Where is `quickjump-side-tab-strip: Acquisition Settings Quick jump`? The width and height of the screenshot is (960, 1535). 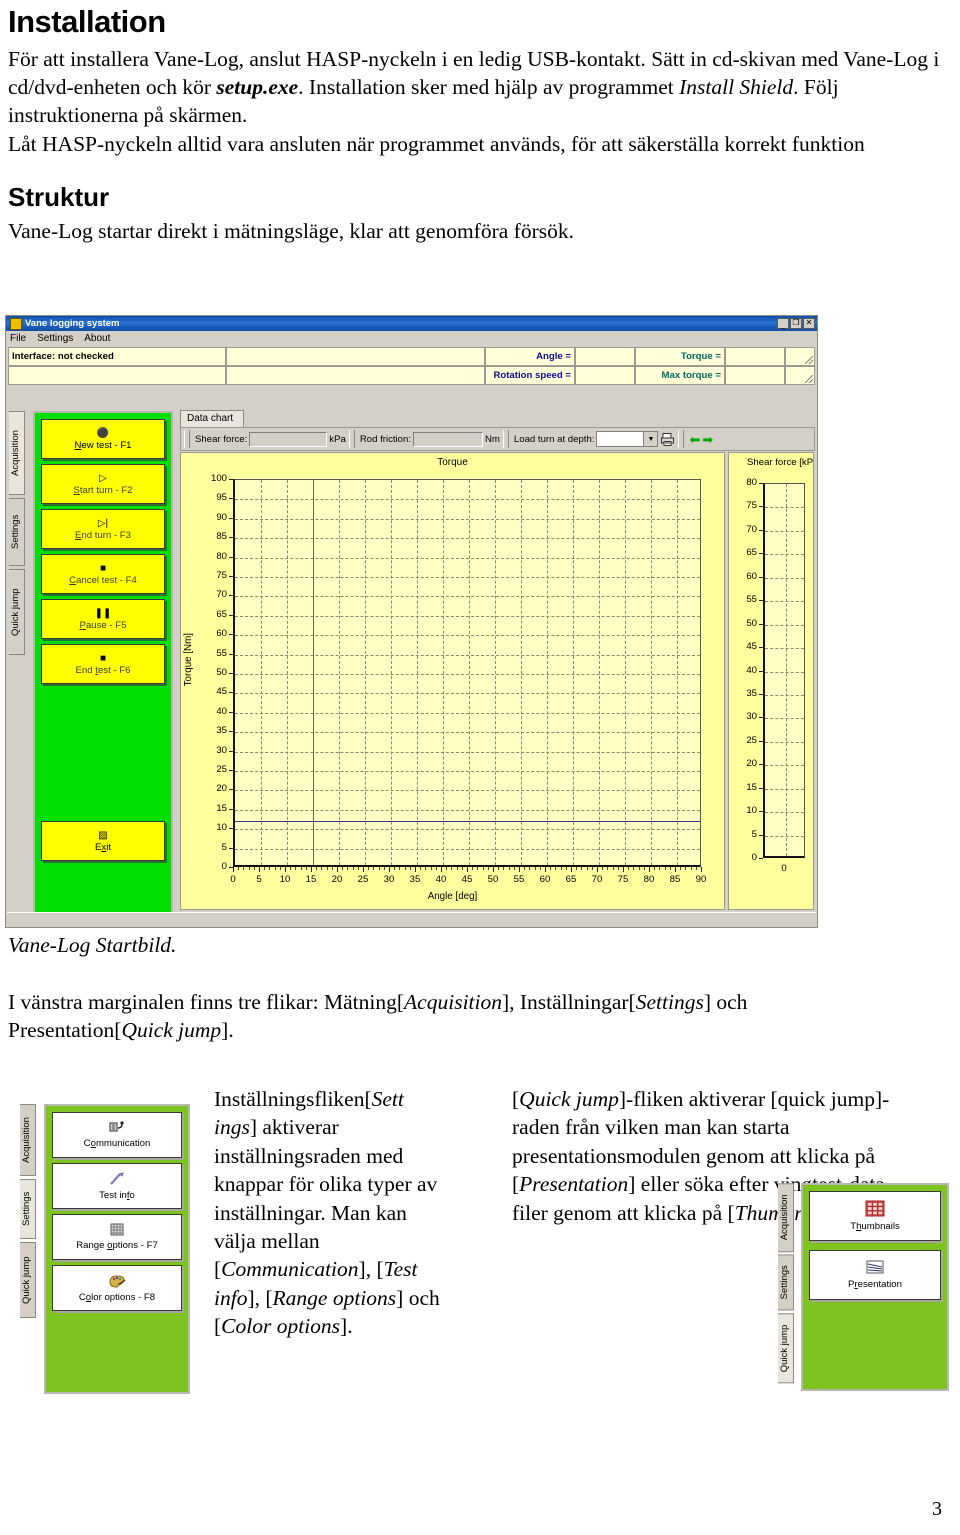 quickjump-side-tab-strip: Acquisition Settings Quick jump is located at coordinates (786, 1283).